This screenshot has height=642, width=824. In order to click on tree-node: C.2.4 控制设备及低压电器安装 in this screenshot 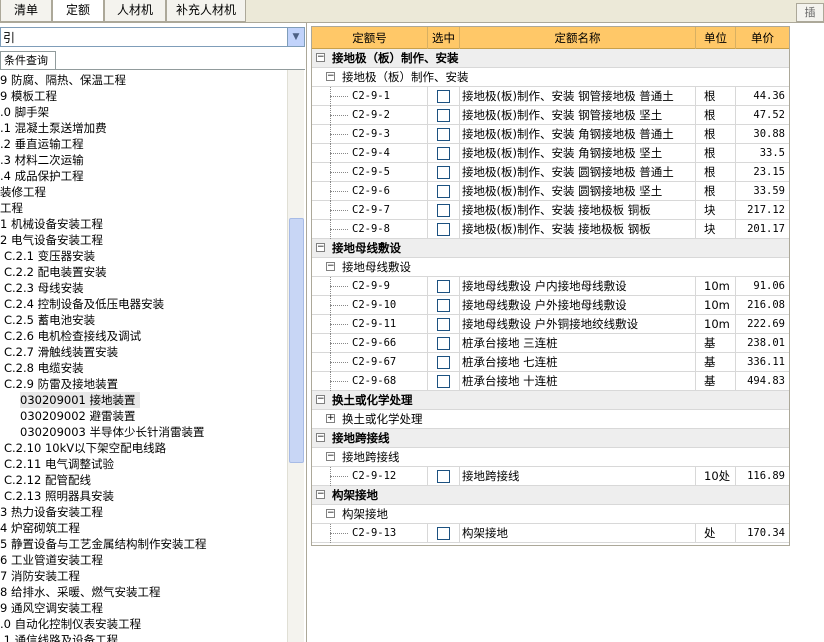, I will do `click(84, 304)`.